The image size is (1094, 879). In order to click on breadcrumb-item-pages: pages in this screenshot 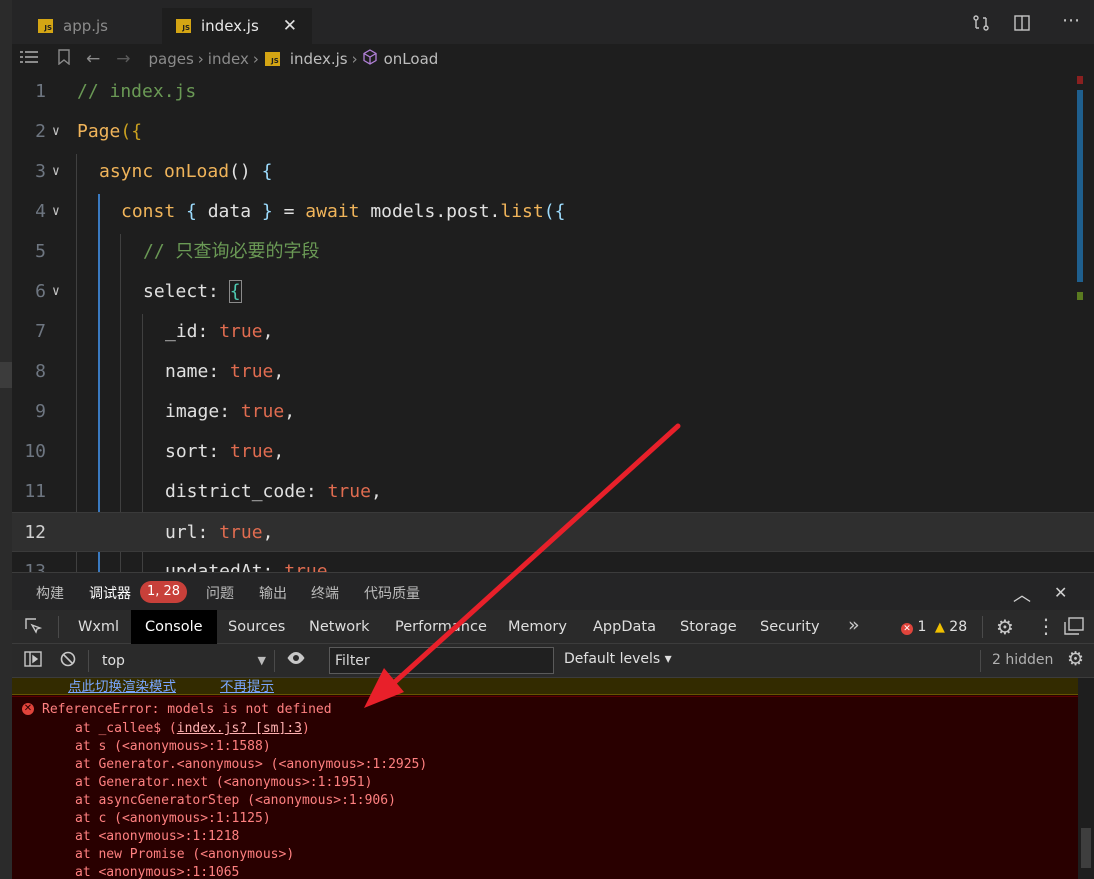, I will do `click(171, 59)`.